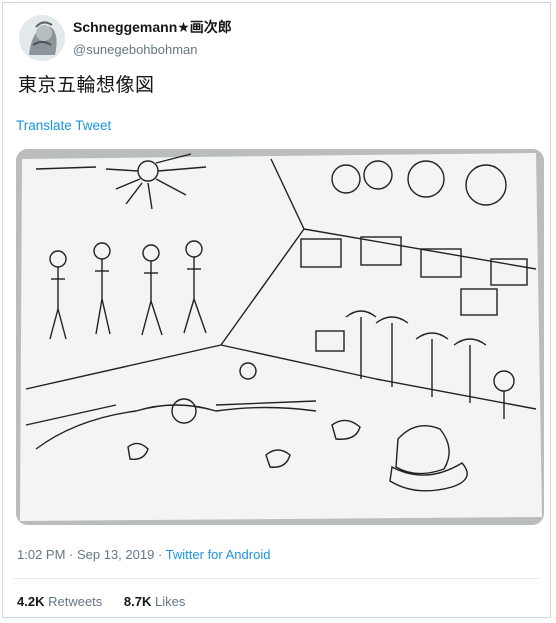 Image resolution: width=556 pixels, height=623 pixels. I want to click on tweet-text: 東京五輪想像図, so click(86, 85).